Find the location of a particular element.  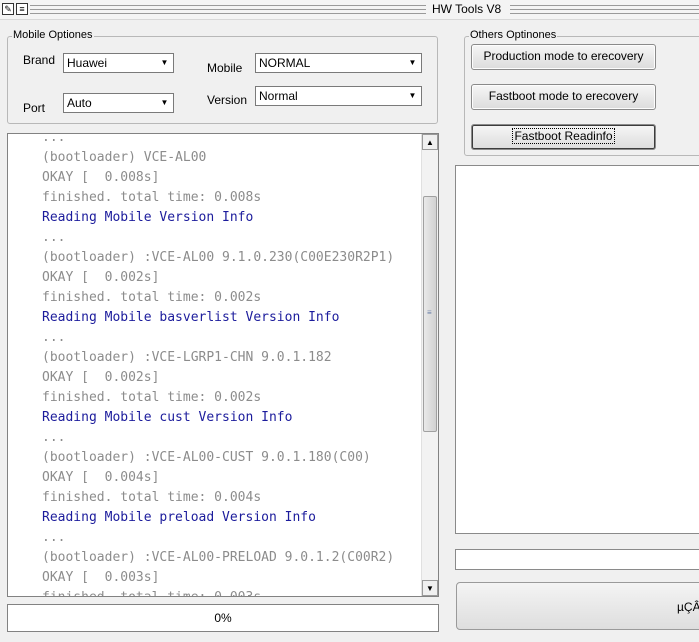

fastboot-readinfo-button: Fastboot Readinfo is located at coordinates (563, 137).